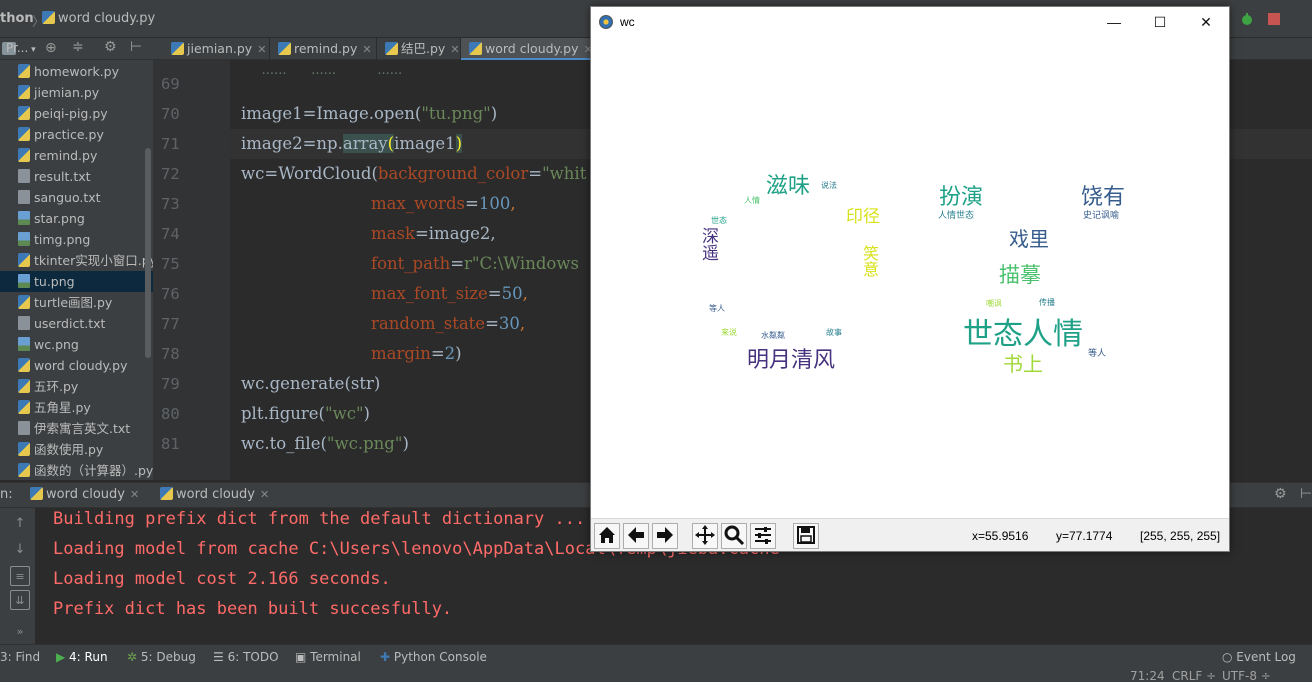  I want to click on tab-word-cloudy: word cloudy.py ✕, so click(527, 49).